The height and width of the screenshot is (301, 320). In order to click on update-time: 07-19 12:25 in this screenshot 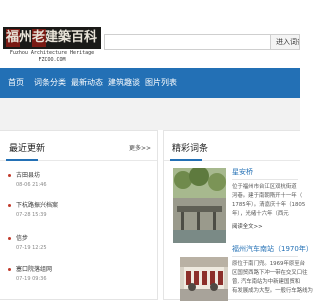, I will do `click(31, 248)`.